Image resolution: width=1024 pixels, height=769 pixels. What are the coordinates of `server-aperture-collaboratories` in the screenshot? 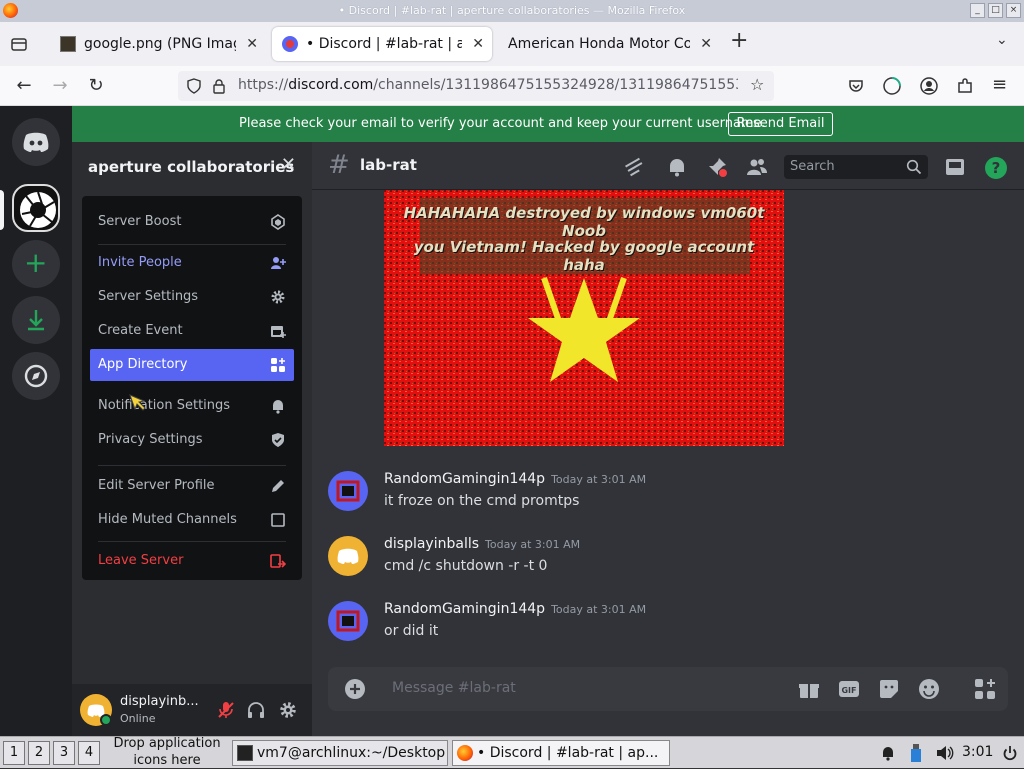 It's located at (36, 208).